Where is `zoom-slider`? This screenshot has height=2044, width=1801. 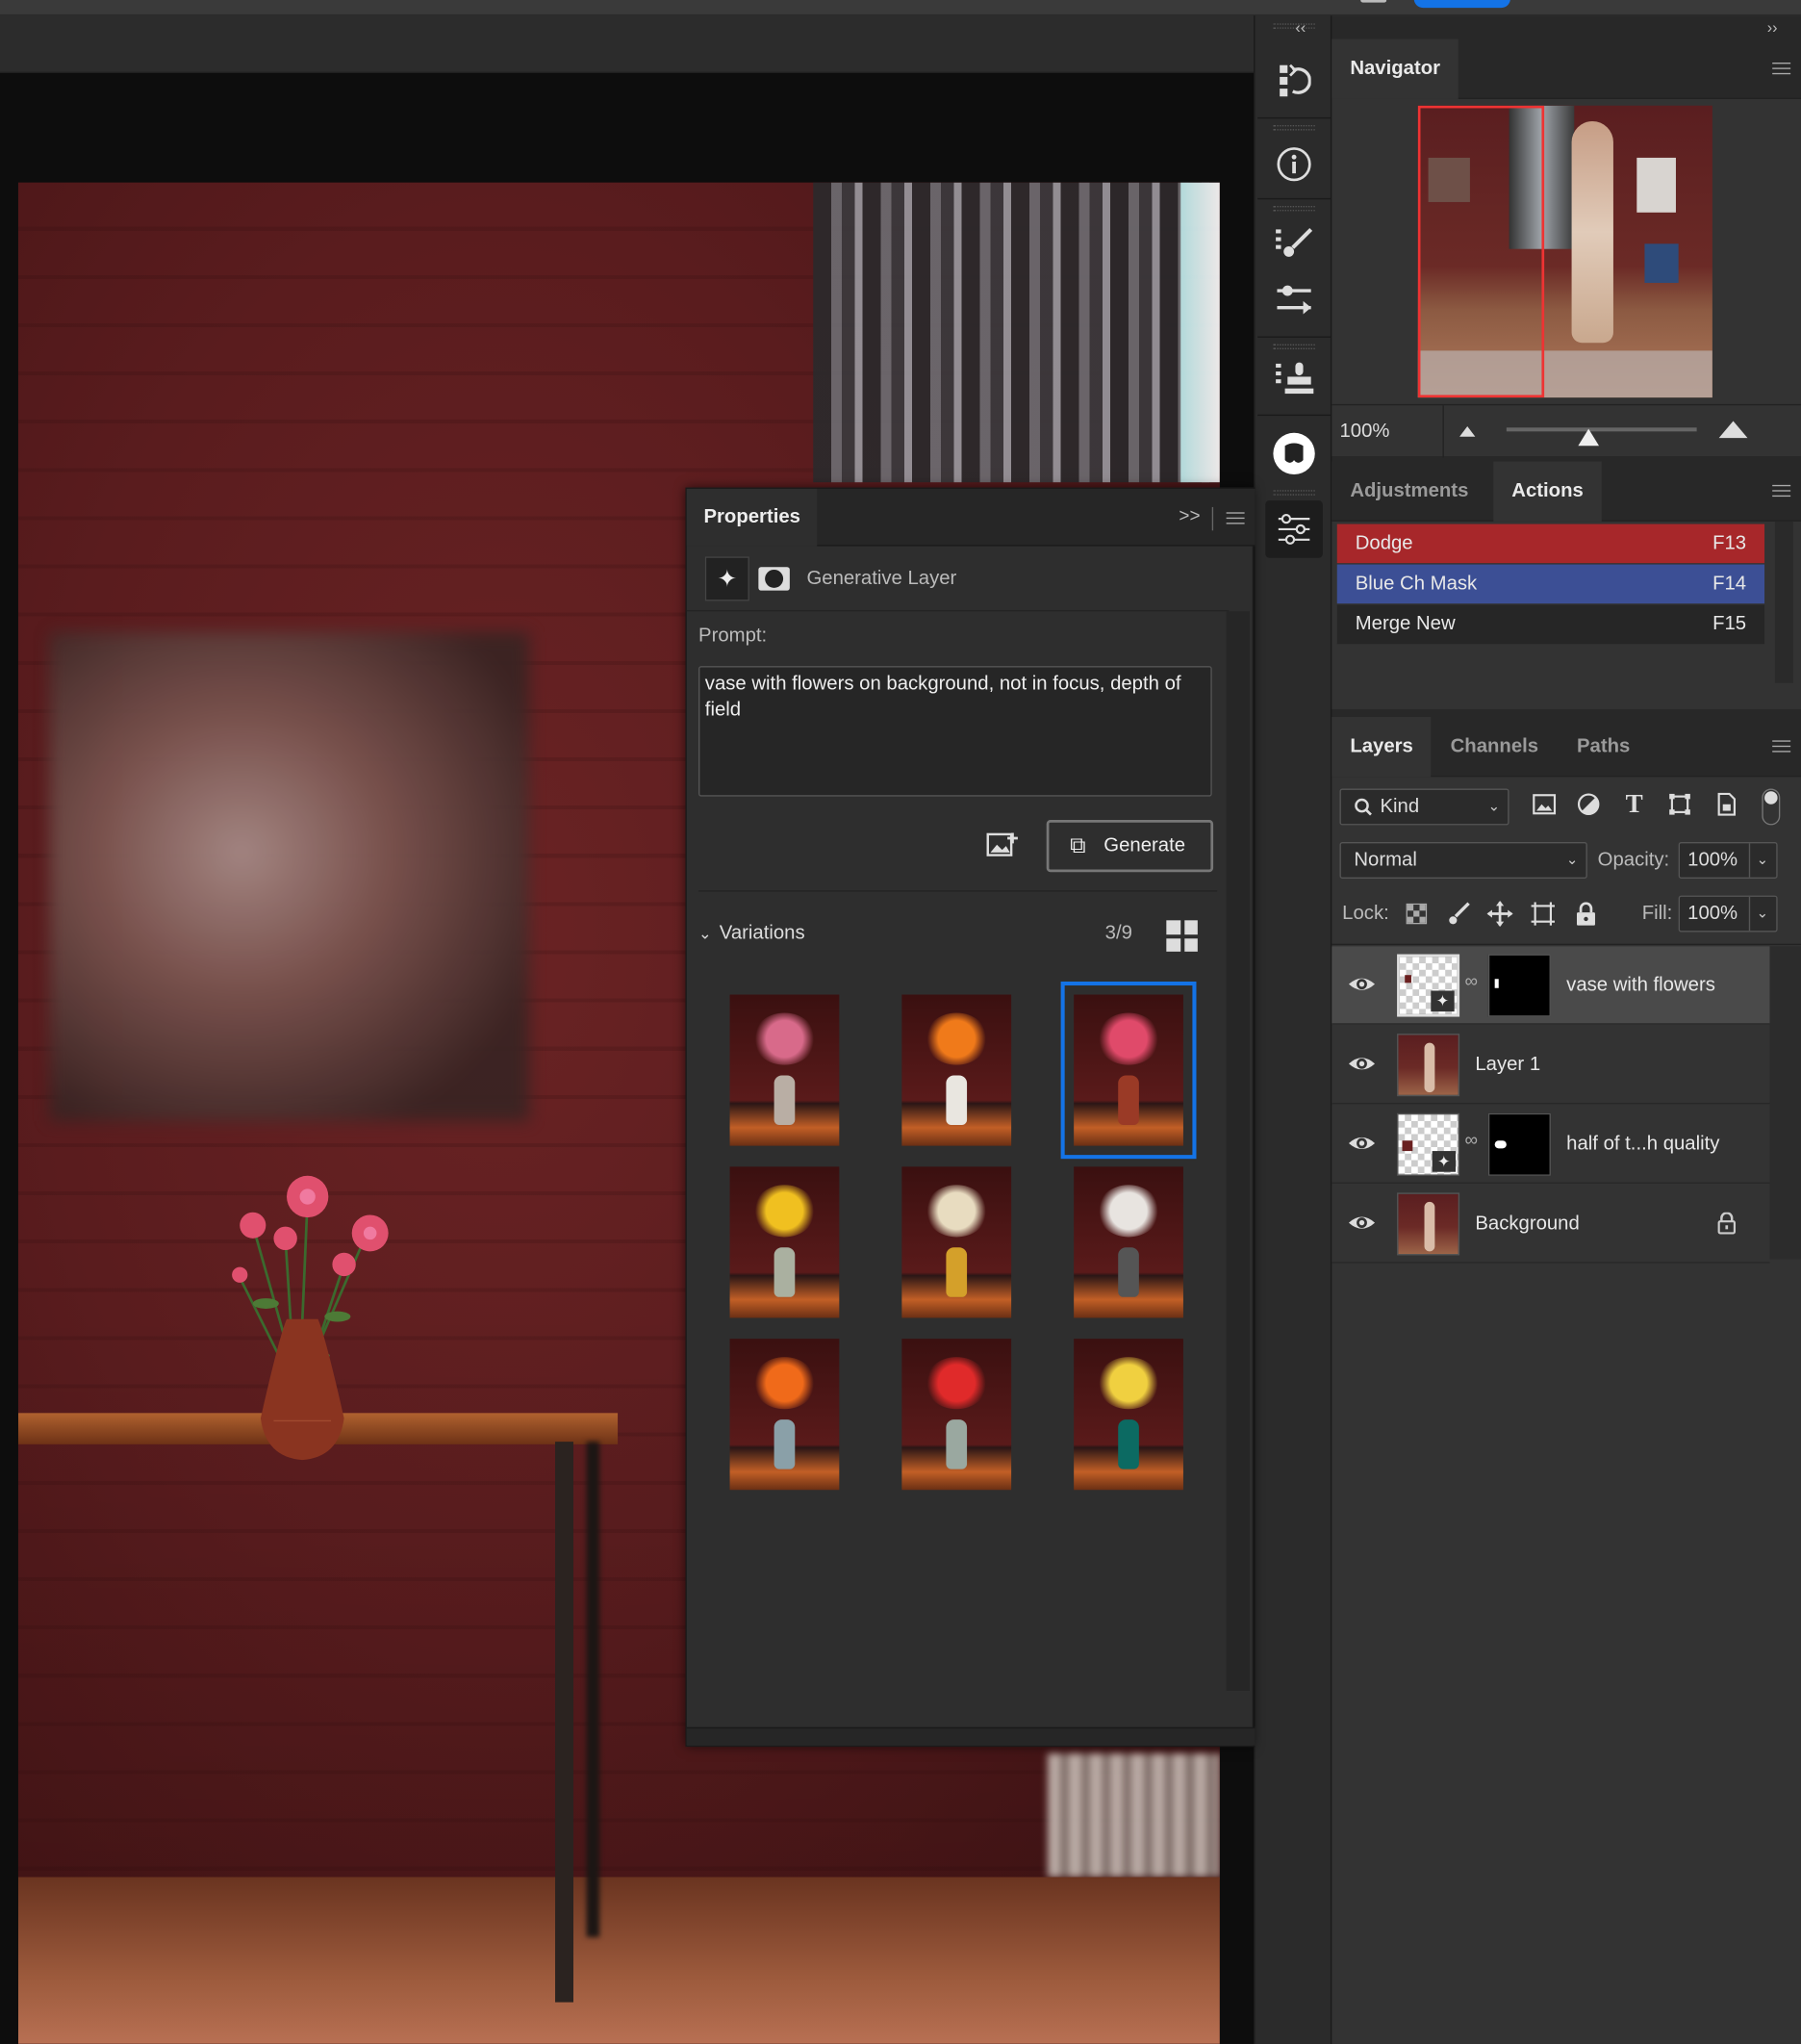 zoom-slider is located at coordinates (1601, 429).